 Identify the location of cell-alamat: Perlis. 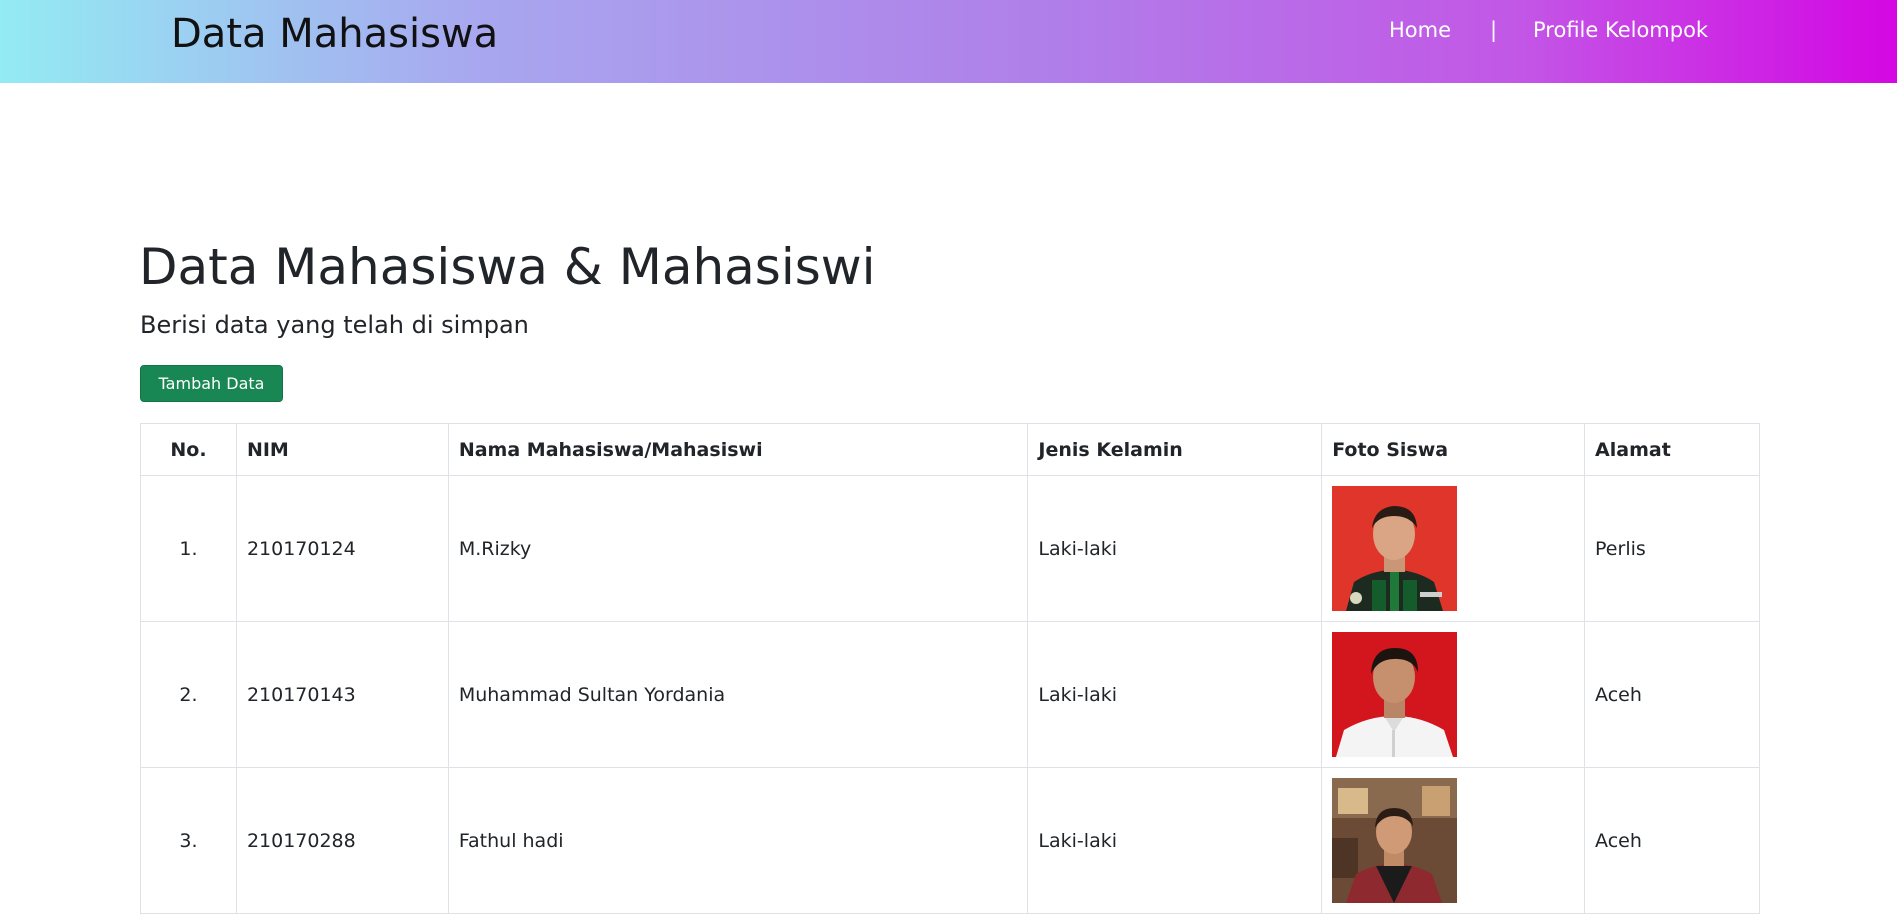
(1672, 548).